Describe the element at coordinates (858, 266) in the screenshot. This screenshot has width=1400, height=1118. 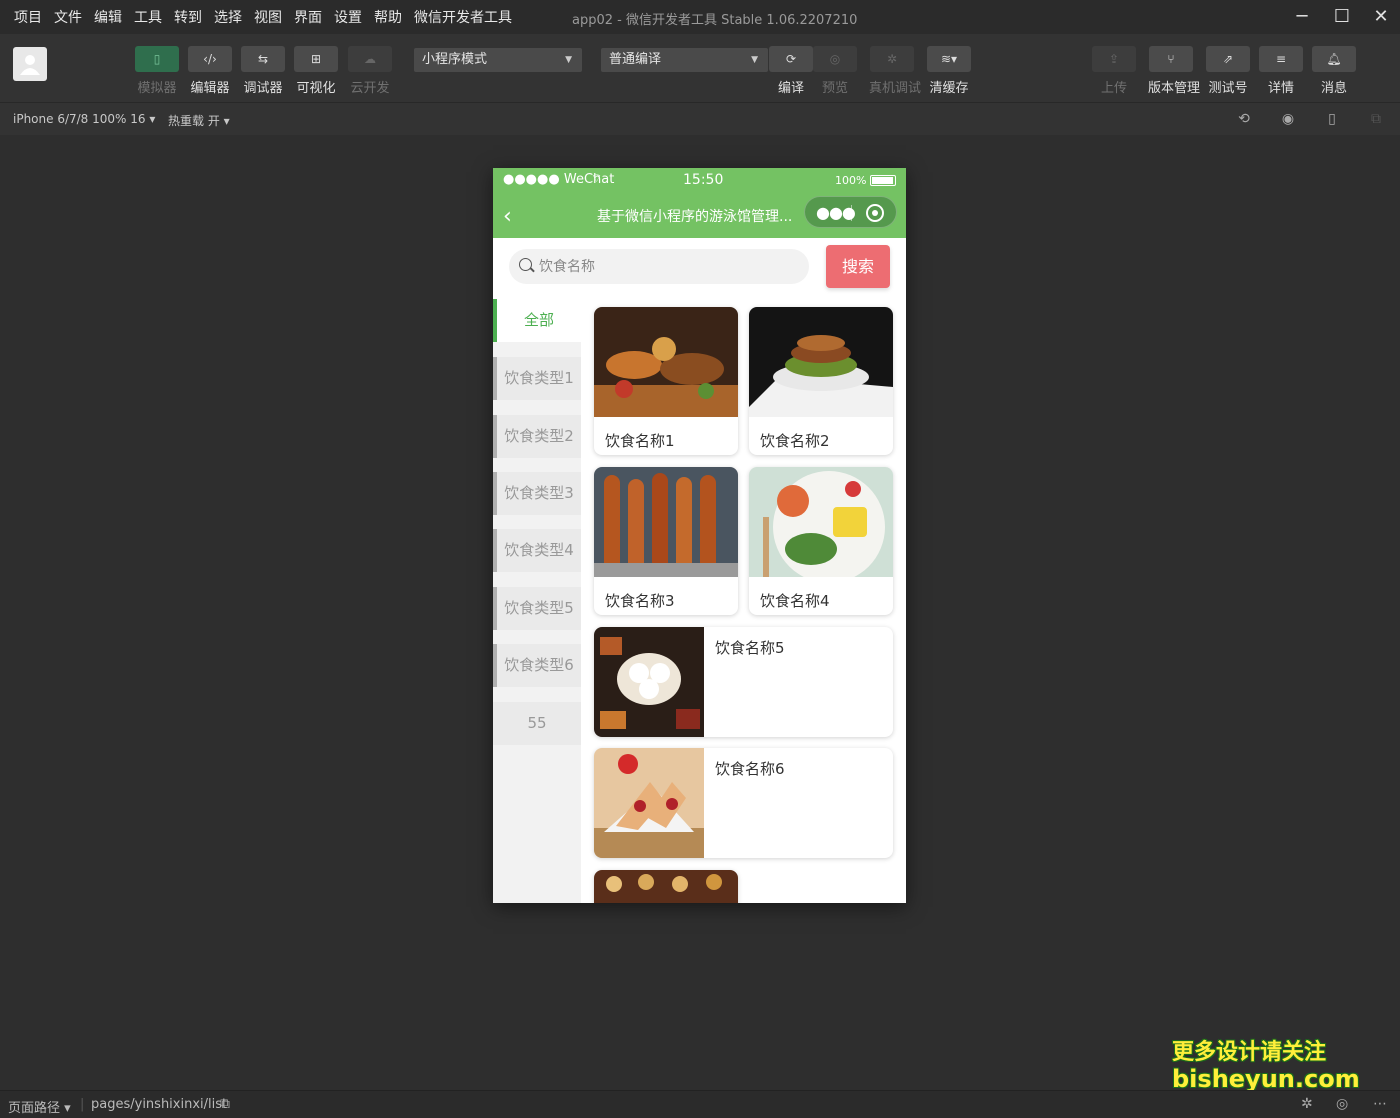
I see `search-button: 搜索` at that location.